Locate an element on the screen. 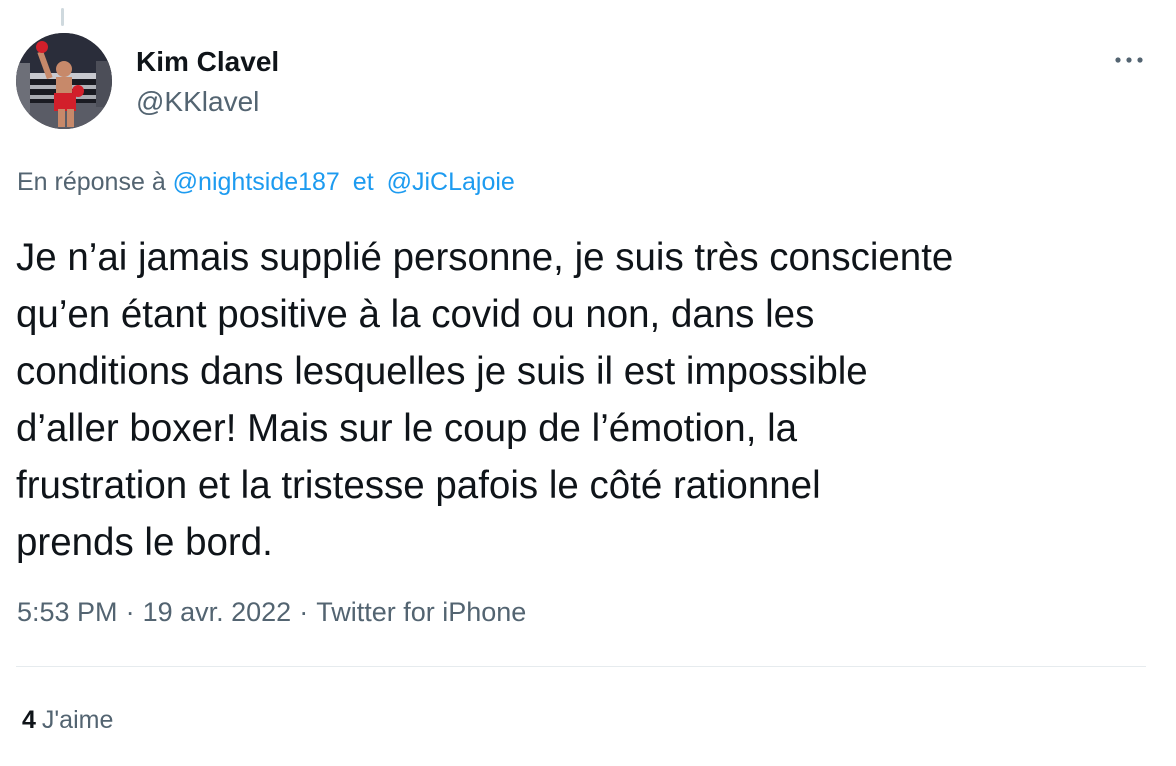  avatar is located at coordinates (64, 81).